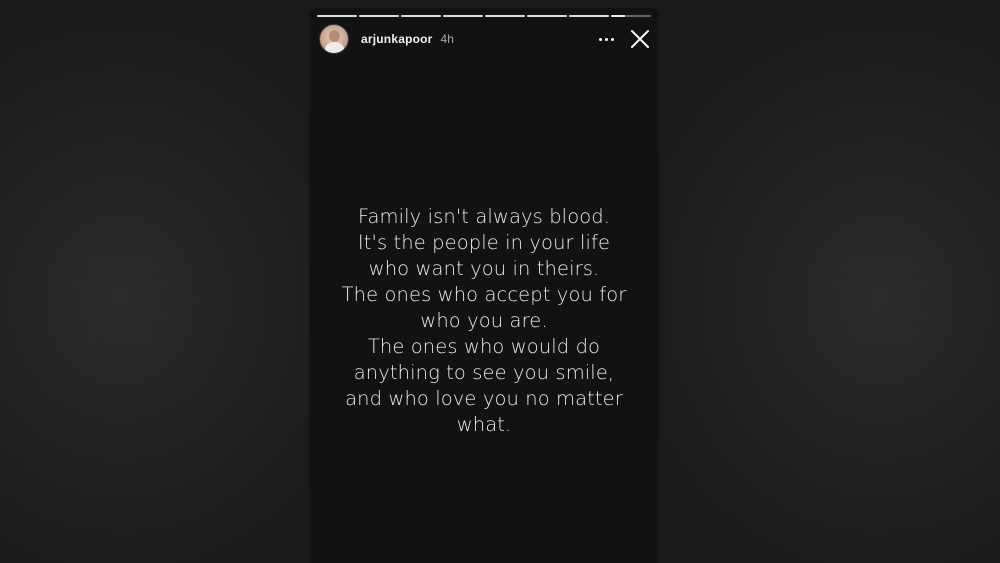  I want to click on quote-line: anything to see you smile,, so click(484, 372).